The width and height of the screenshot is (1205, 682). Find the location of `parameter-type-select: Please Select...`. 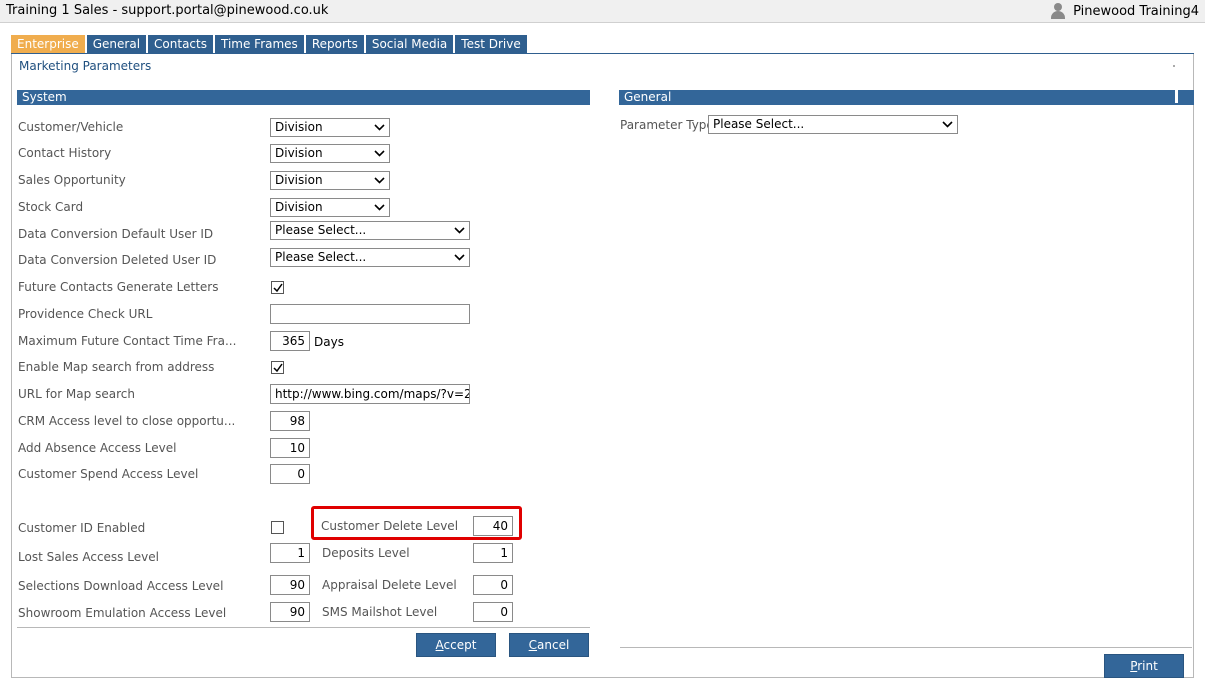

parameter-type-select: Please Select... is located at coordinates (833, 124).